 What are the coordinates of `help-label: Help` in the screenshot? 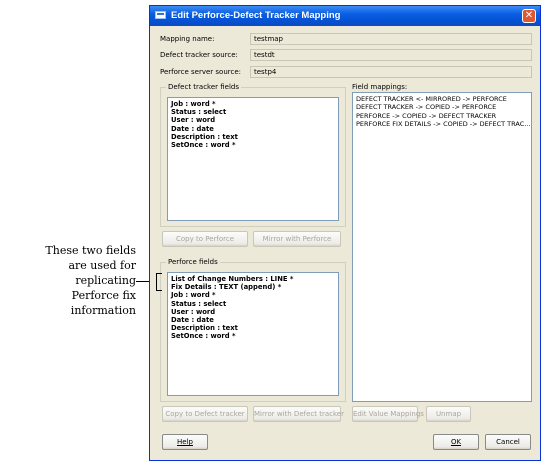 It's located at (185, 442).